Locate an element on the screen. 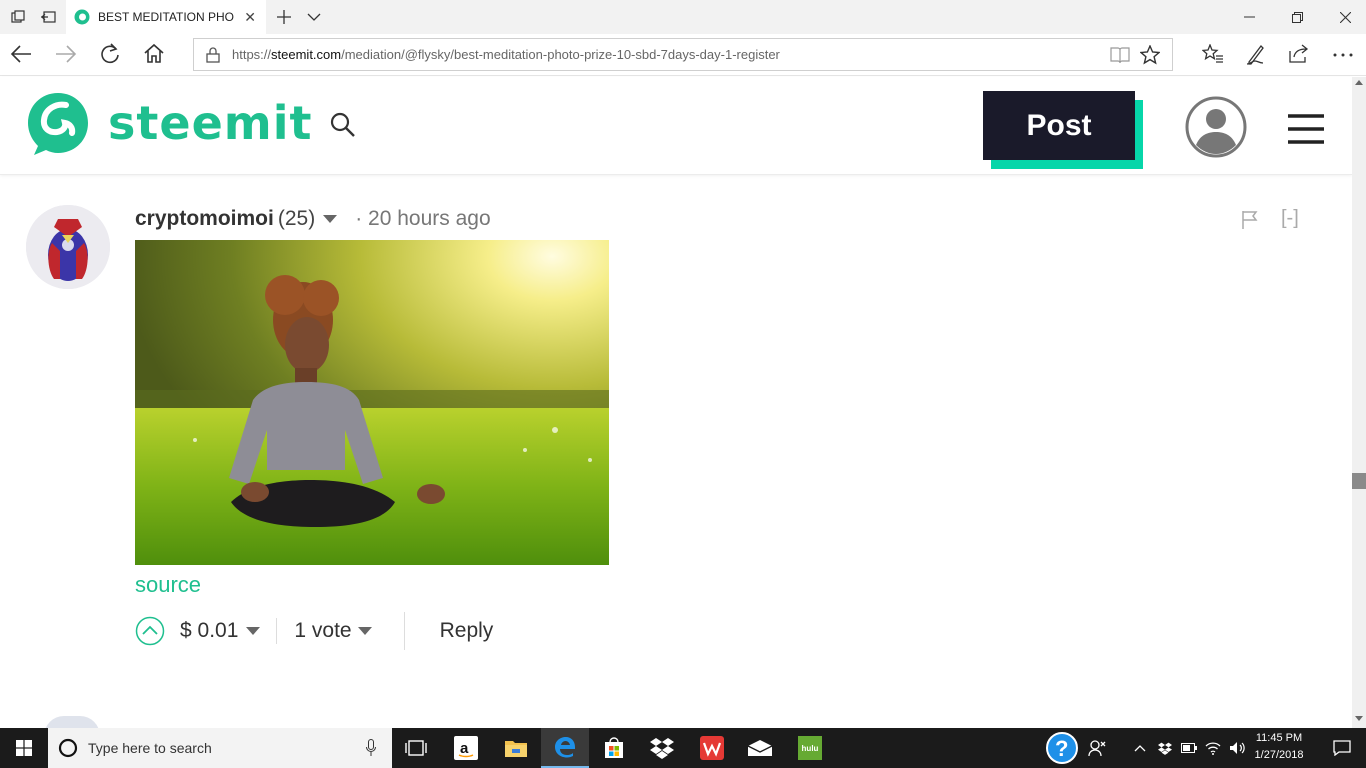  taskbar-search-placeholder: Type here to search is located at coordinates (150, 748).